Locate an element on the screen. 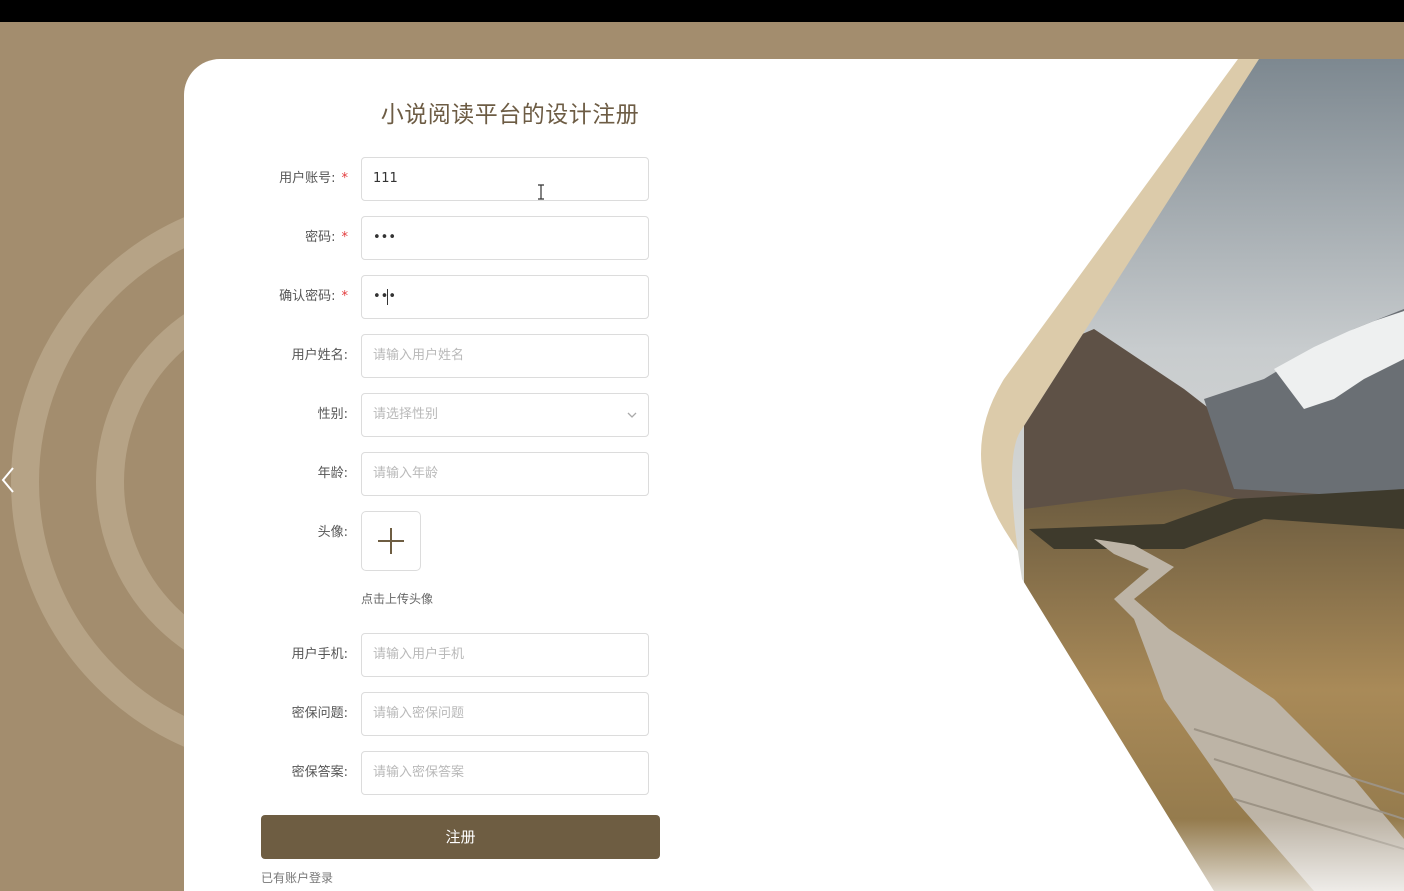  confirm-password-input-value: ••• is located at coordinates (385, 296).